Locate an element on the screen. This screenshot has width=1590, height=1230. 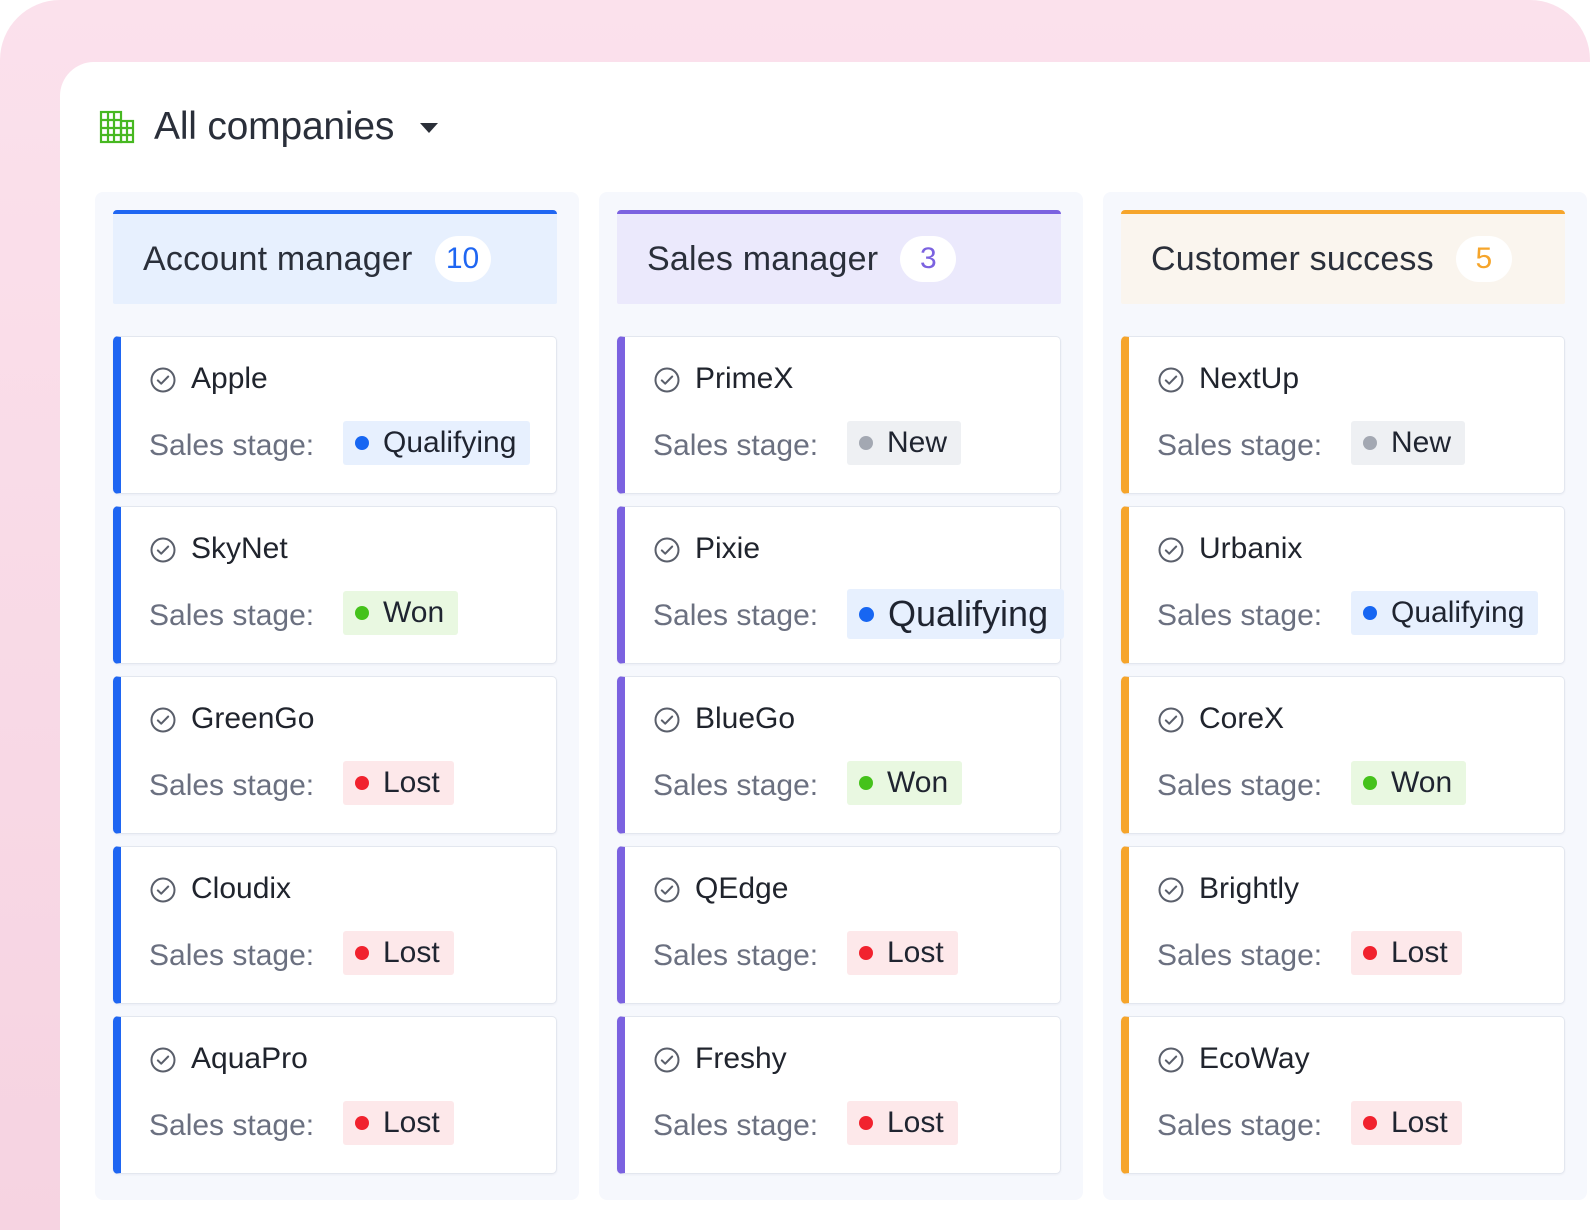
column-header: Account manager 10 is located at coordinates (335, 257).